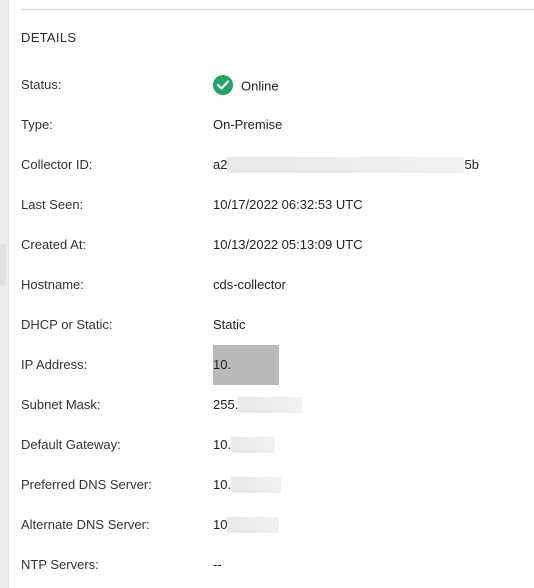 This screenshot has height=588, width=534. I want to click on detail-row-hostname: Hostname: cds-collector, so click(271, 285).